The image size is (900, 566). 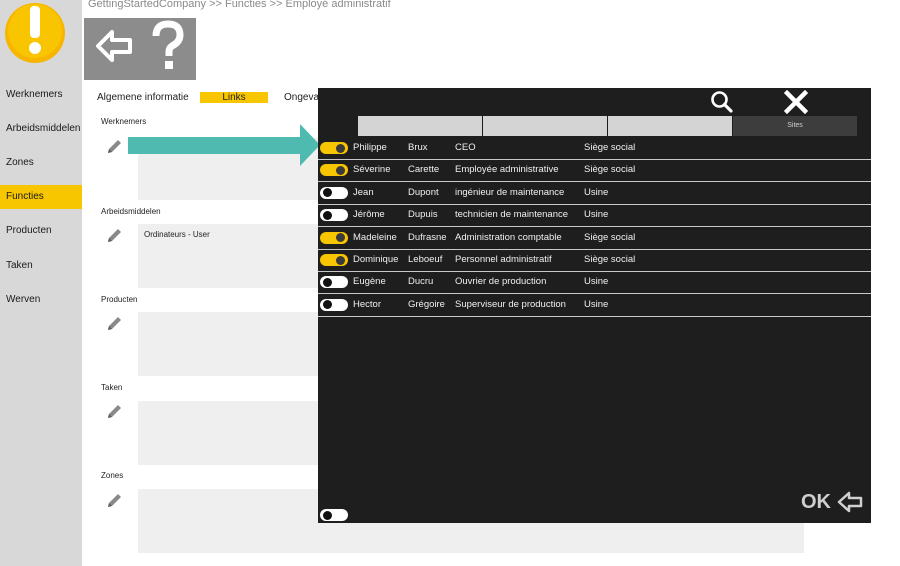 I want to click on table-row: Jean Dupont ingénieur de maintenance Usine, so click(x=594, y=194).